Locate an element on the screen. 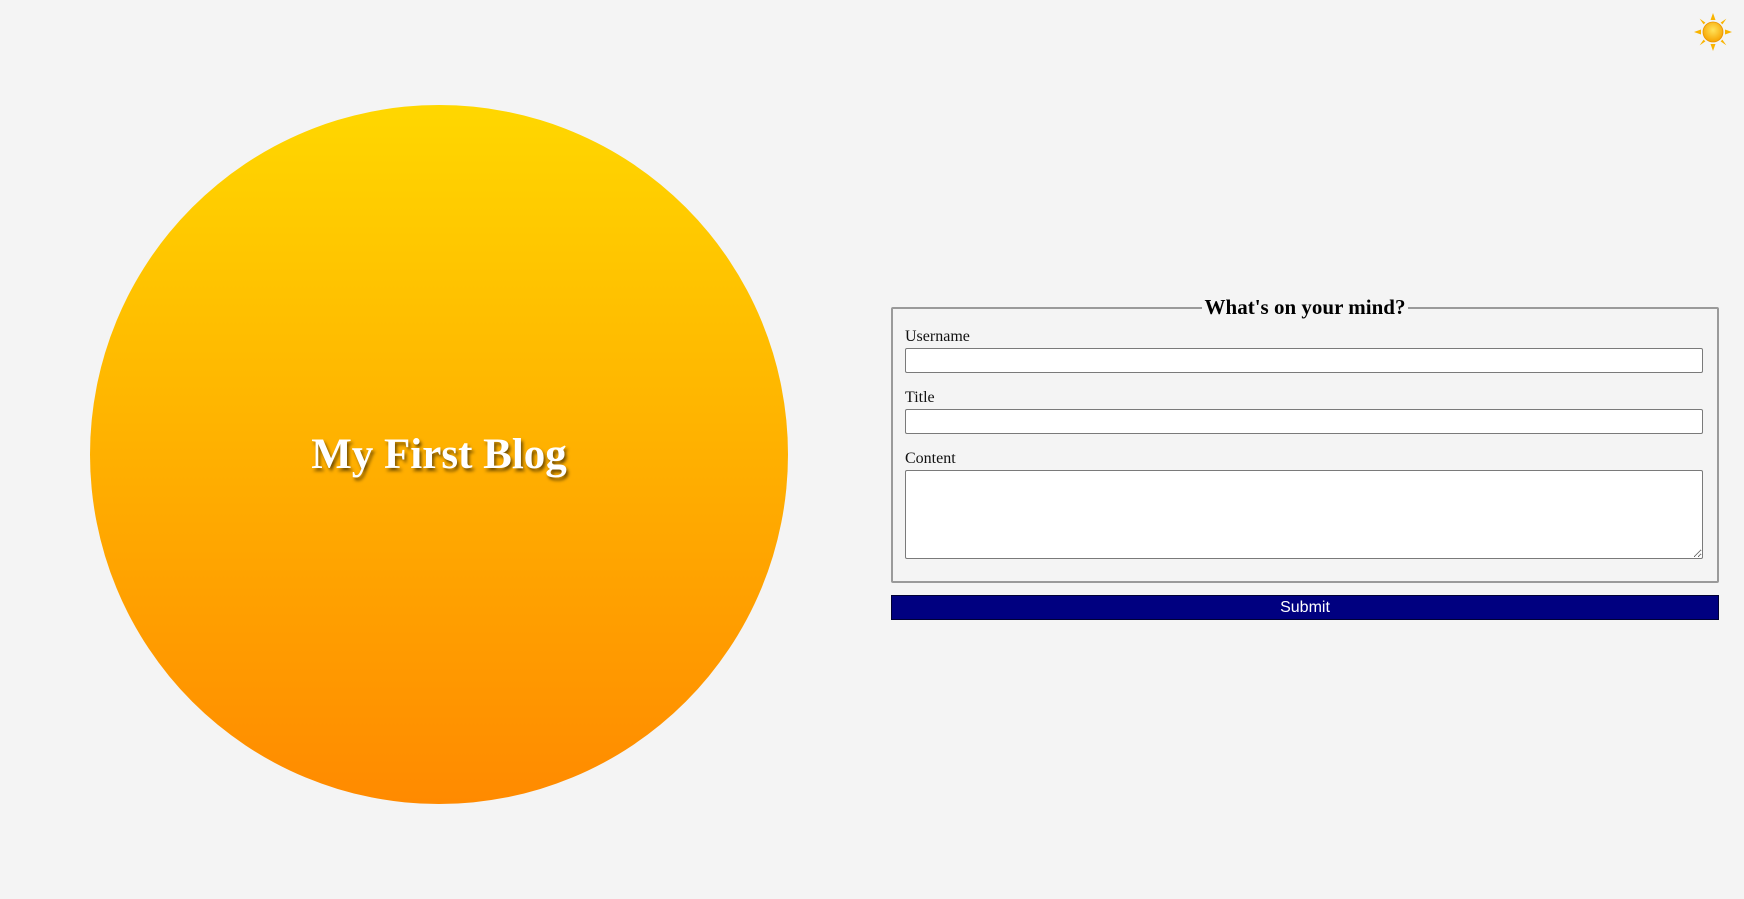 This screenshot has height=899, width=1744. form-legend: What's on your mind? is located at coordinates (1305, 307).